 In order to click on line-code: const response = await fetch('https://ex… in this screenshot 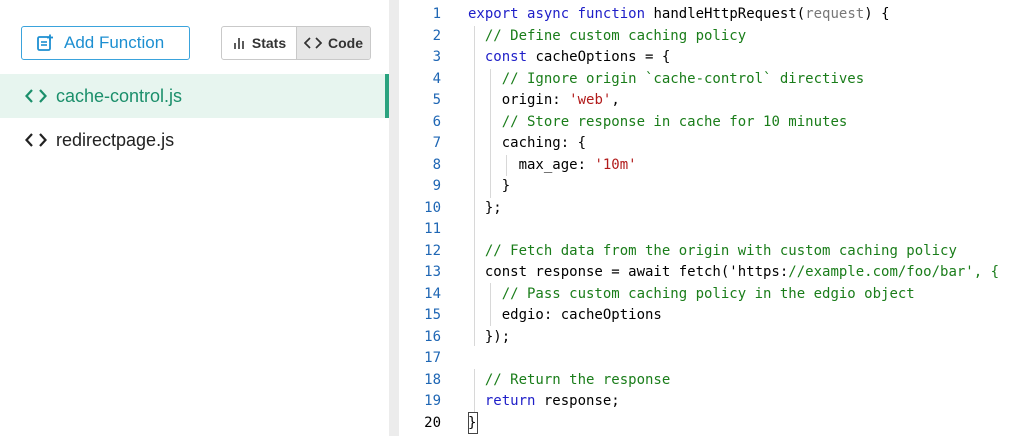, I will do `click(734, 272)`.